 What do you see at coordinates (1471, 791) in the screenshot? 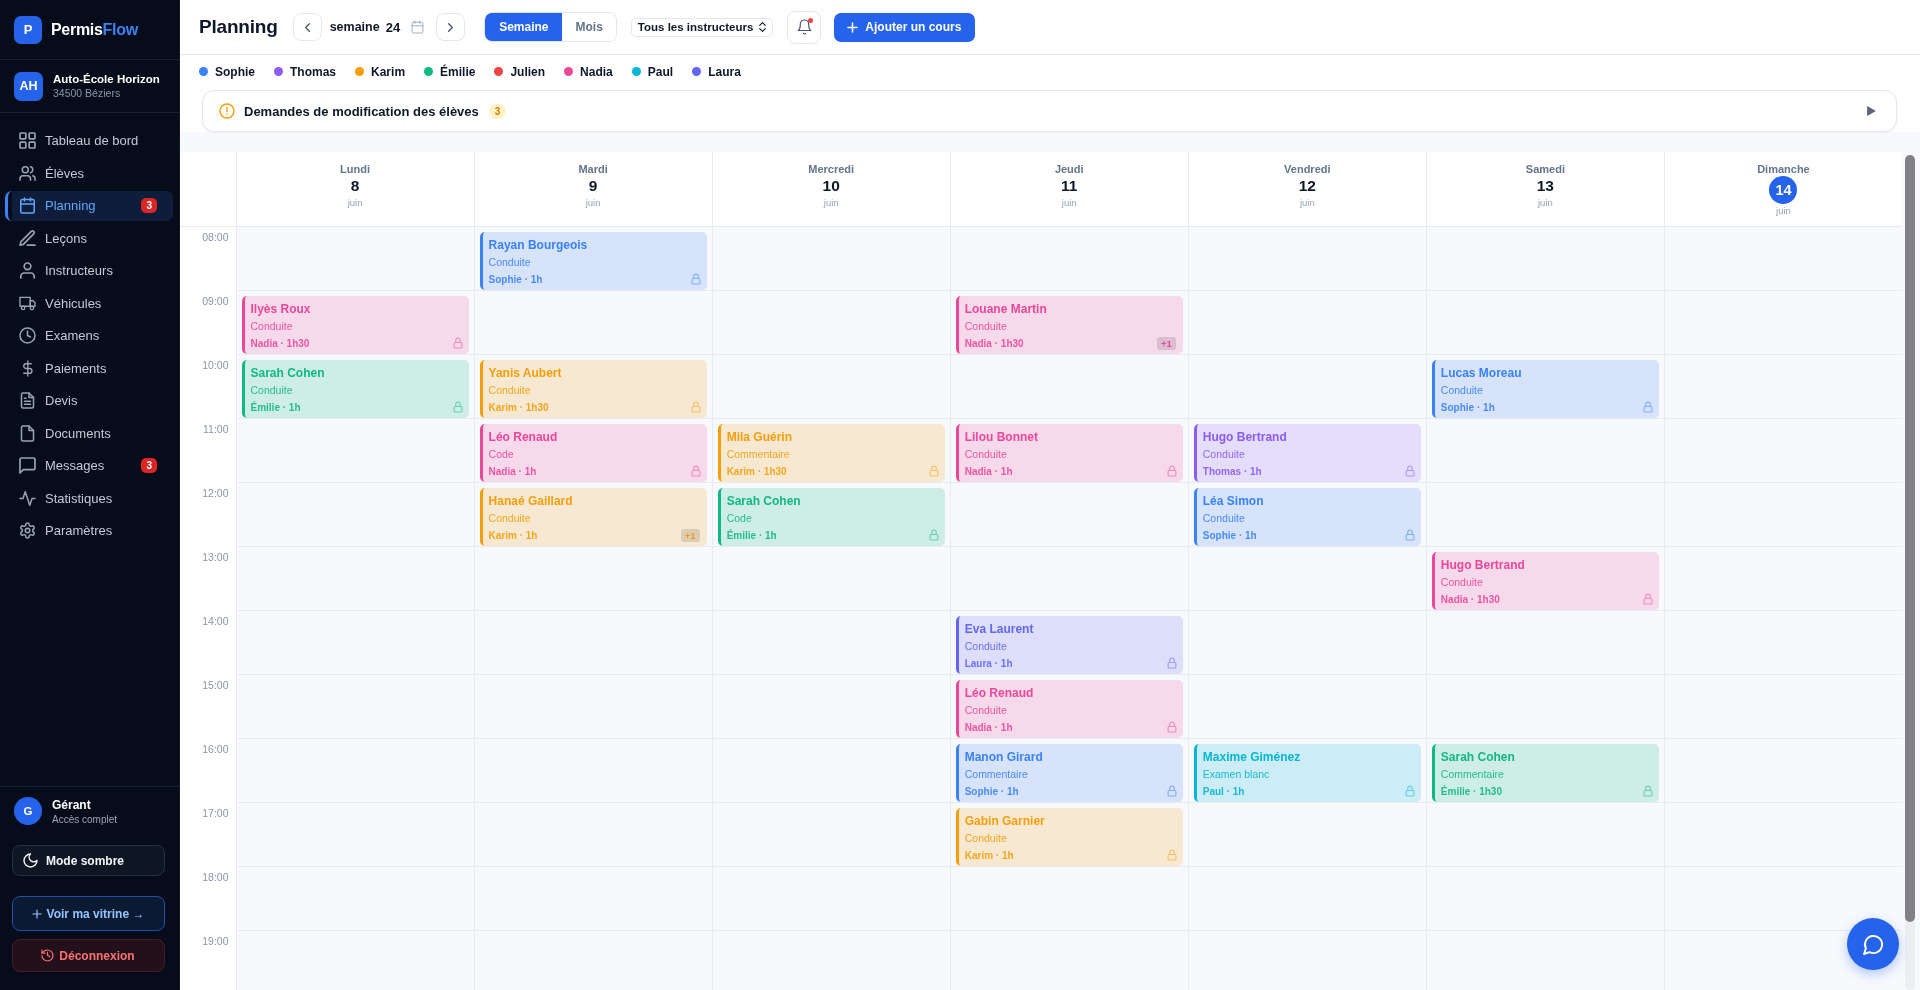
I see `lesson-details: Émilie · 1h30` at bounding box center [1471, 791].